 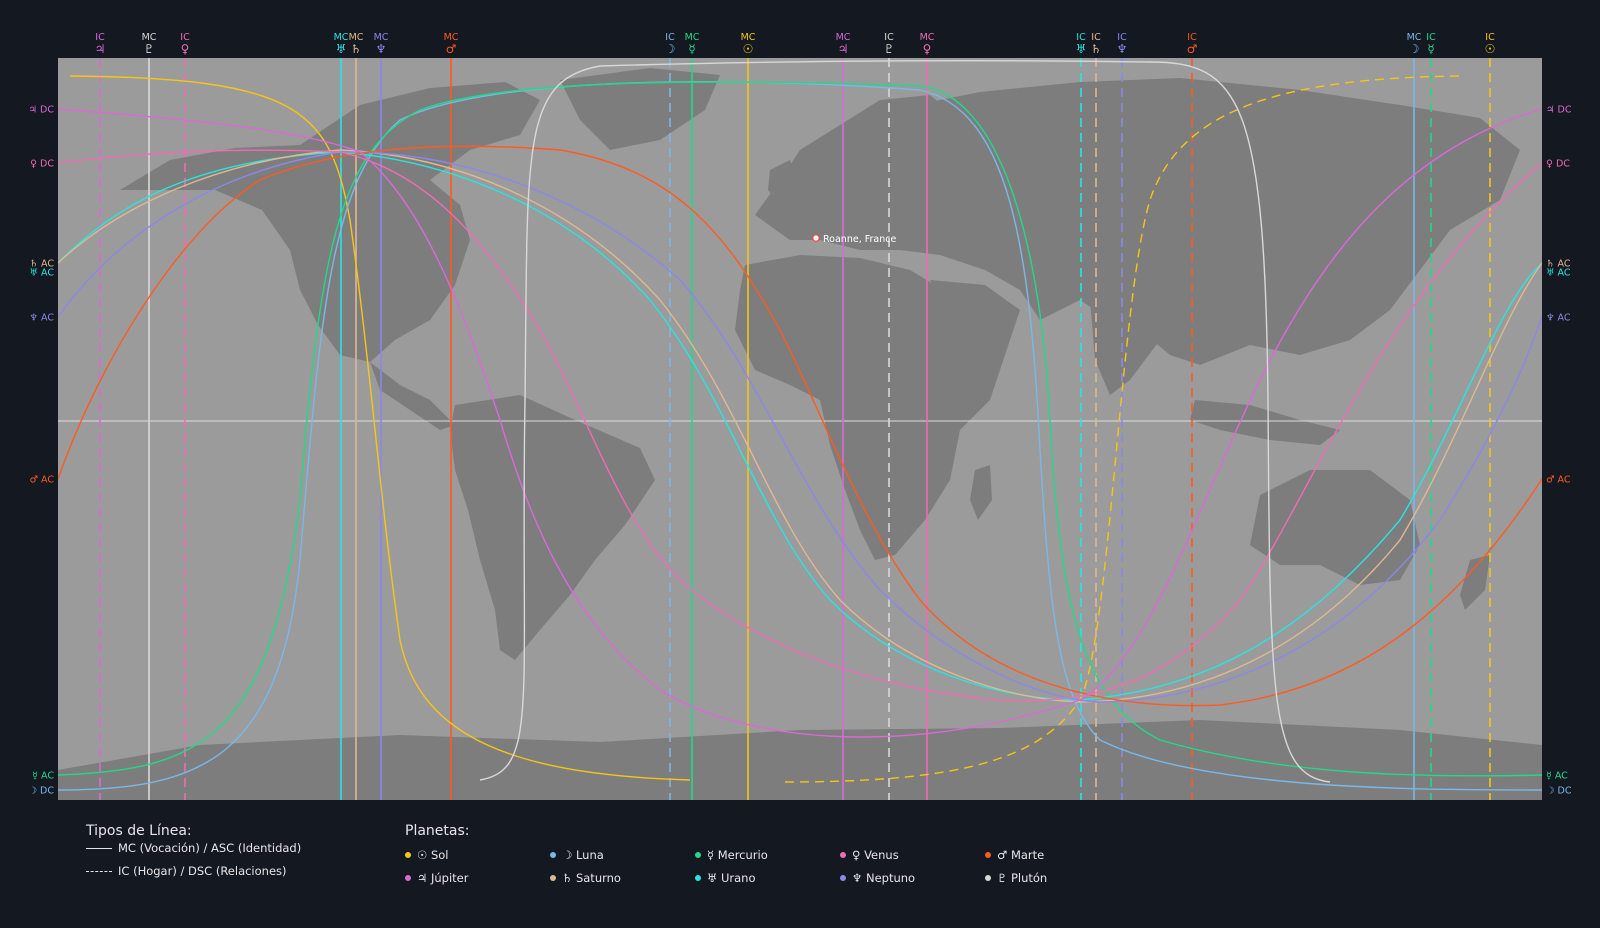 I want to click on legend-item-pluton: ♇ Plutón, so click(x=1016, y=878).